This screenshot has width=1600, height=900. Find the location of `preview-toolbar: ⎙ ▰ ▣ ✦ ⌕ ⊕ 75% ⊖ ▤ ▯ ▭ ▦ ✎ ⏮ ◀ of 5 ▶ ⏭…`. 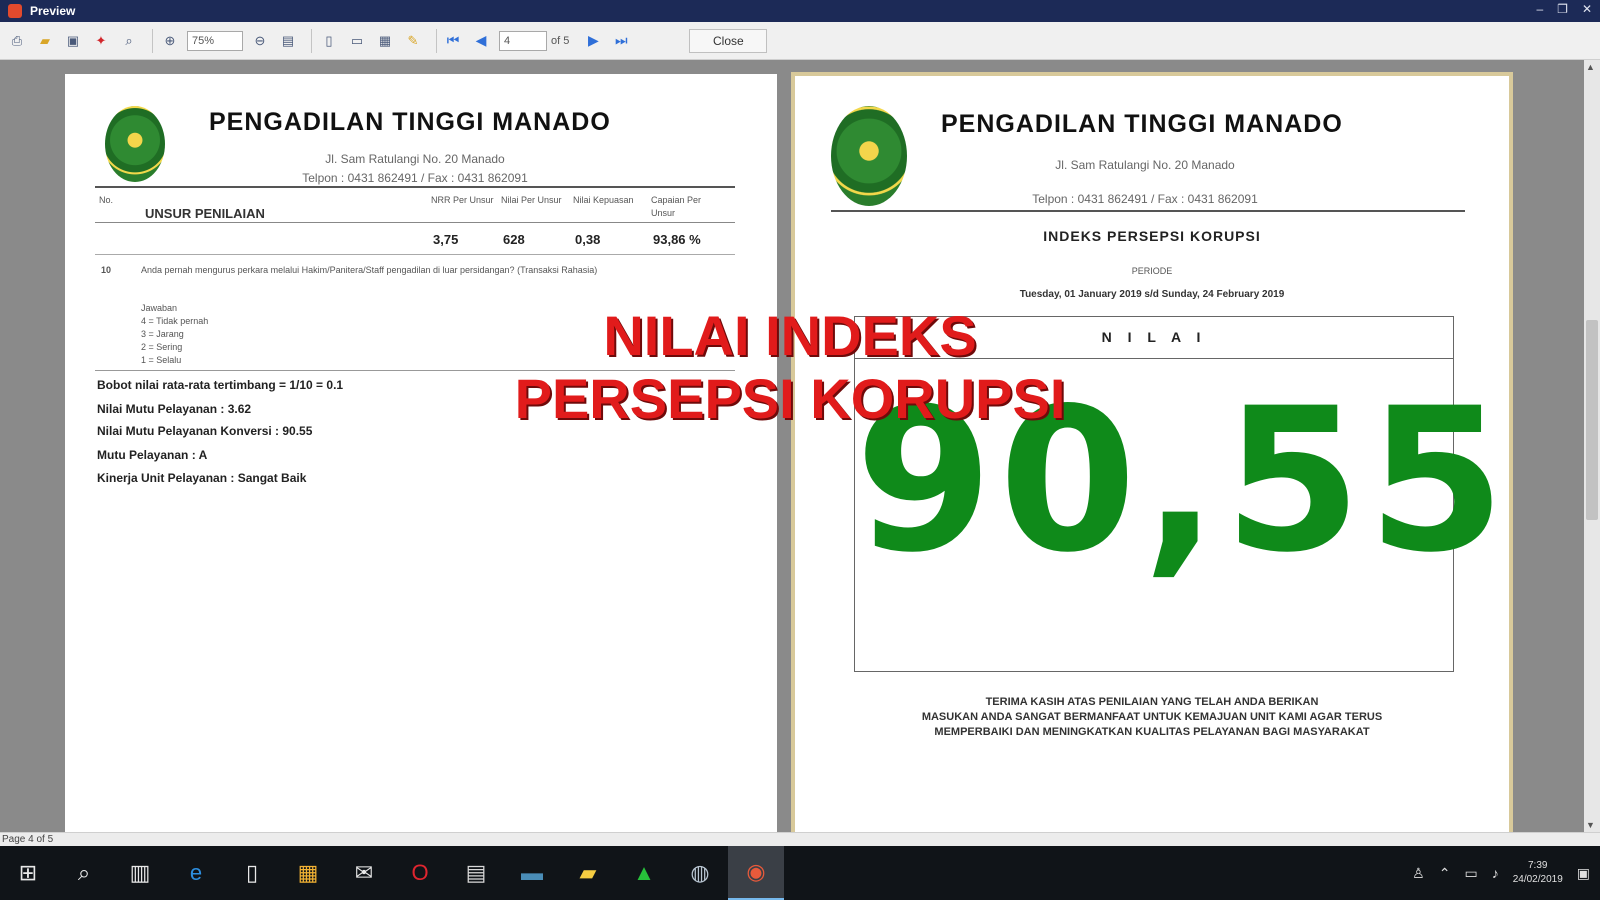

preview-toolbar: ⎙ ▰ ▣ ✦ ⌕ ⊕ 75% ⊖ ▤ ▯ ▭ ▦ ✎ ⏮ ◀ of 5 ▶ ⏭… is located at coordinates (800, 41).